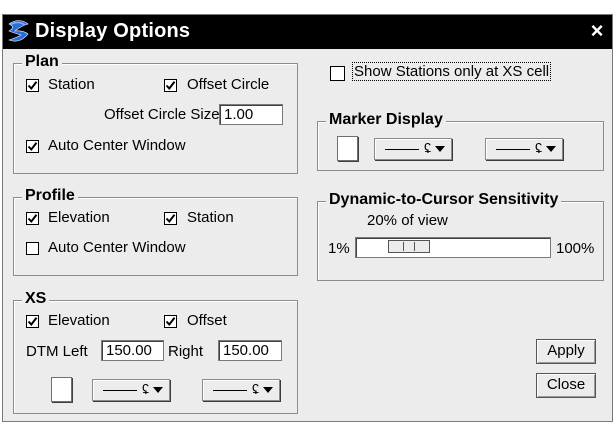  I want to click on xs-color-swatch, so click(61, 389).